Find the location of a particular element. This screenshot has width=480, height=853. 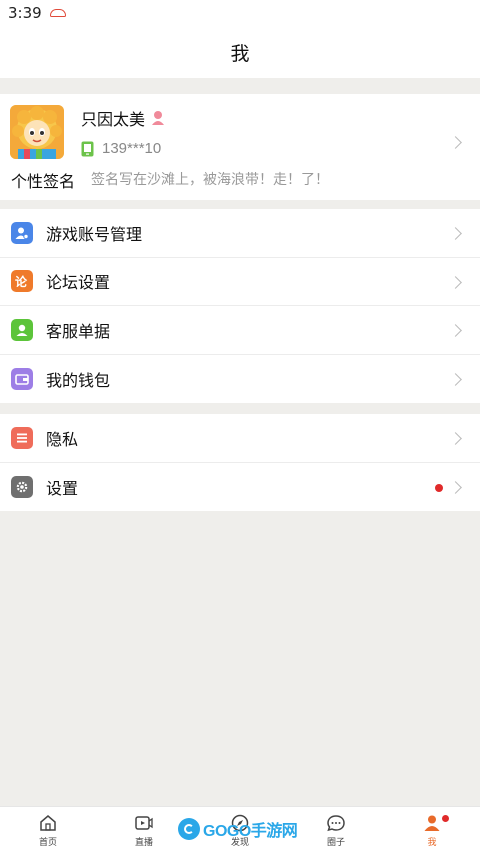

profile-card: 只因太美 139***10 个性签名 签名写在沙滩上，被海浪带！走！了！ is located at coordinates (240, 147).